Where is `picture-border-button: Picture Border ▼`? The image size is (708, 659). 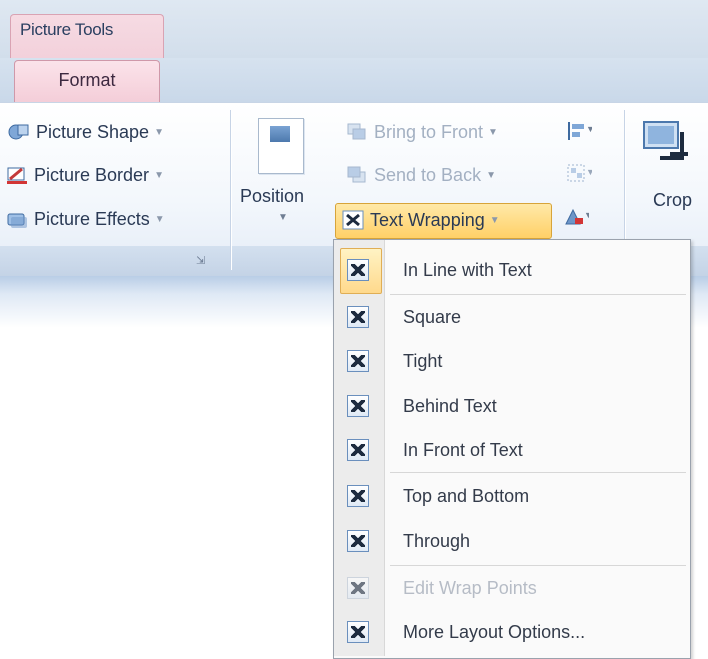 picture-border-button: Picture Border ▼ is located at coordinates (85, 175).